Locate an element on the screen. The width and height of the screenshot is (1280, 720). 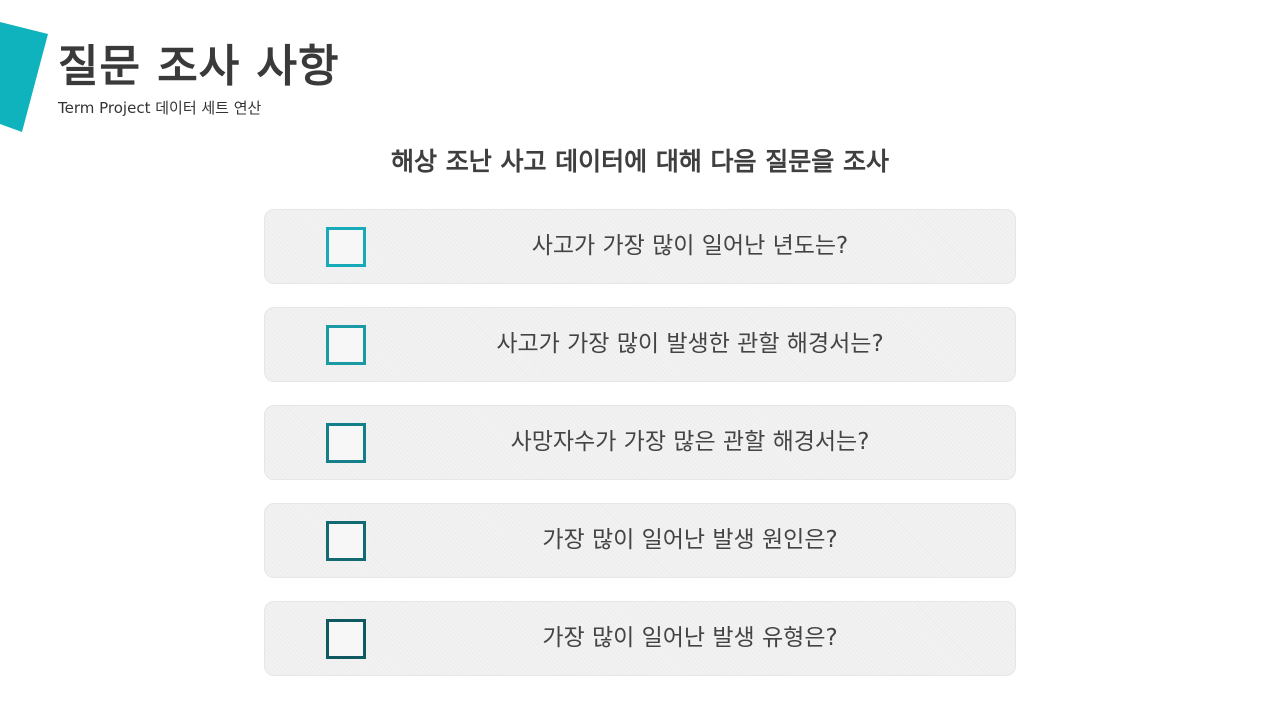
question-card-2: 사고가 가장 많이 발생한 관할 해경서는? is located at coordinates (640, 344).